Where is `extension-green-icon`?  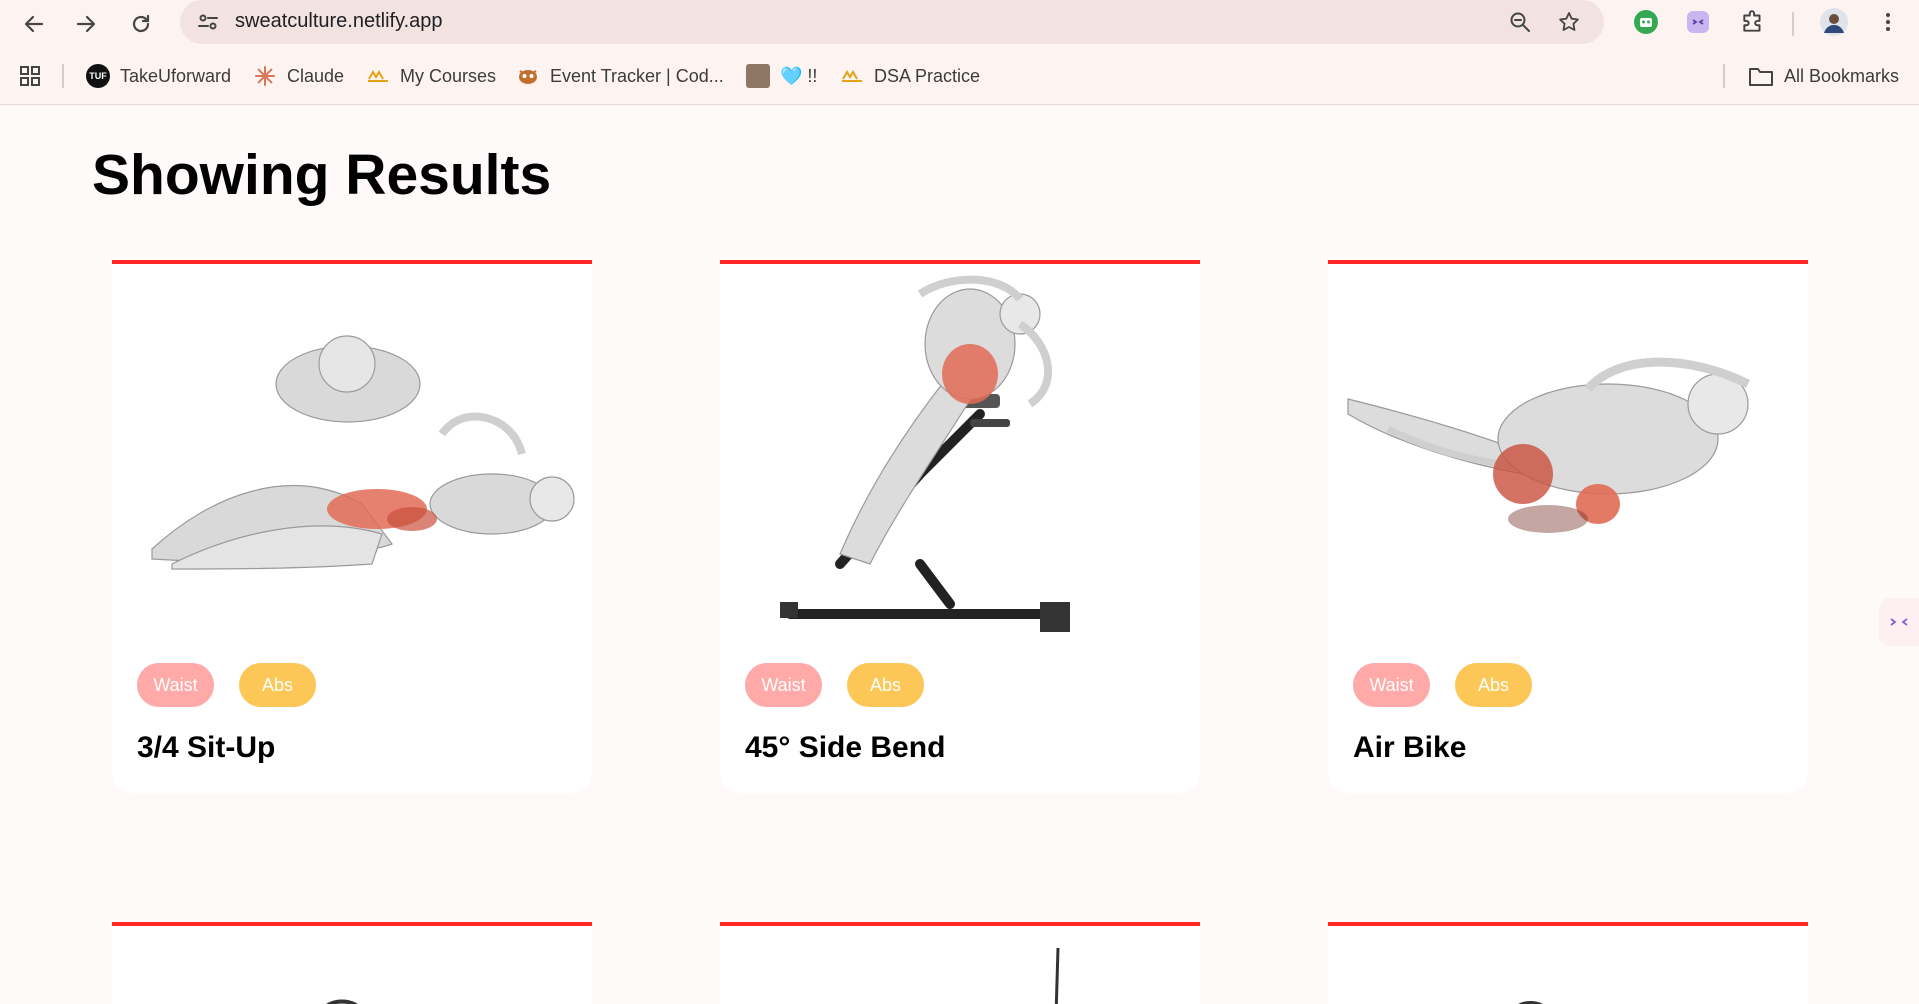 extension-green-icon is located at coordinates (1646, 22).